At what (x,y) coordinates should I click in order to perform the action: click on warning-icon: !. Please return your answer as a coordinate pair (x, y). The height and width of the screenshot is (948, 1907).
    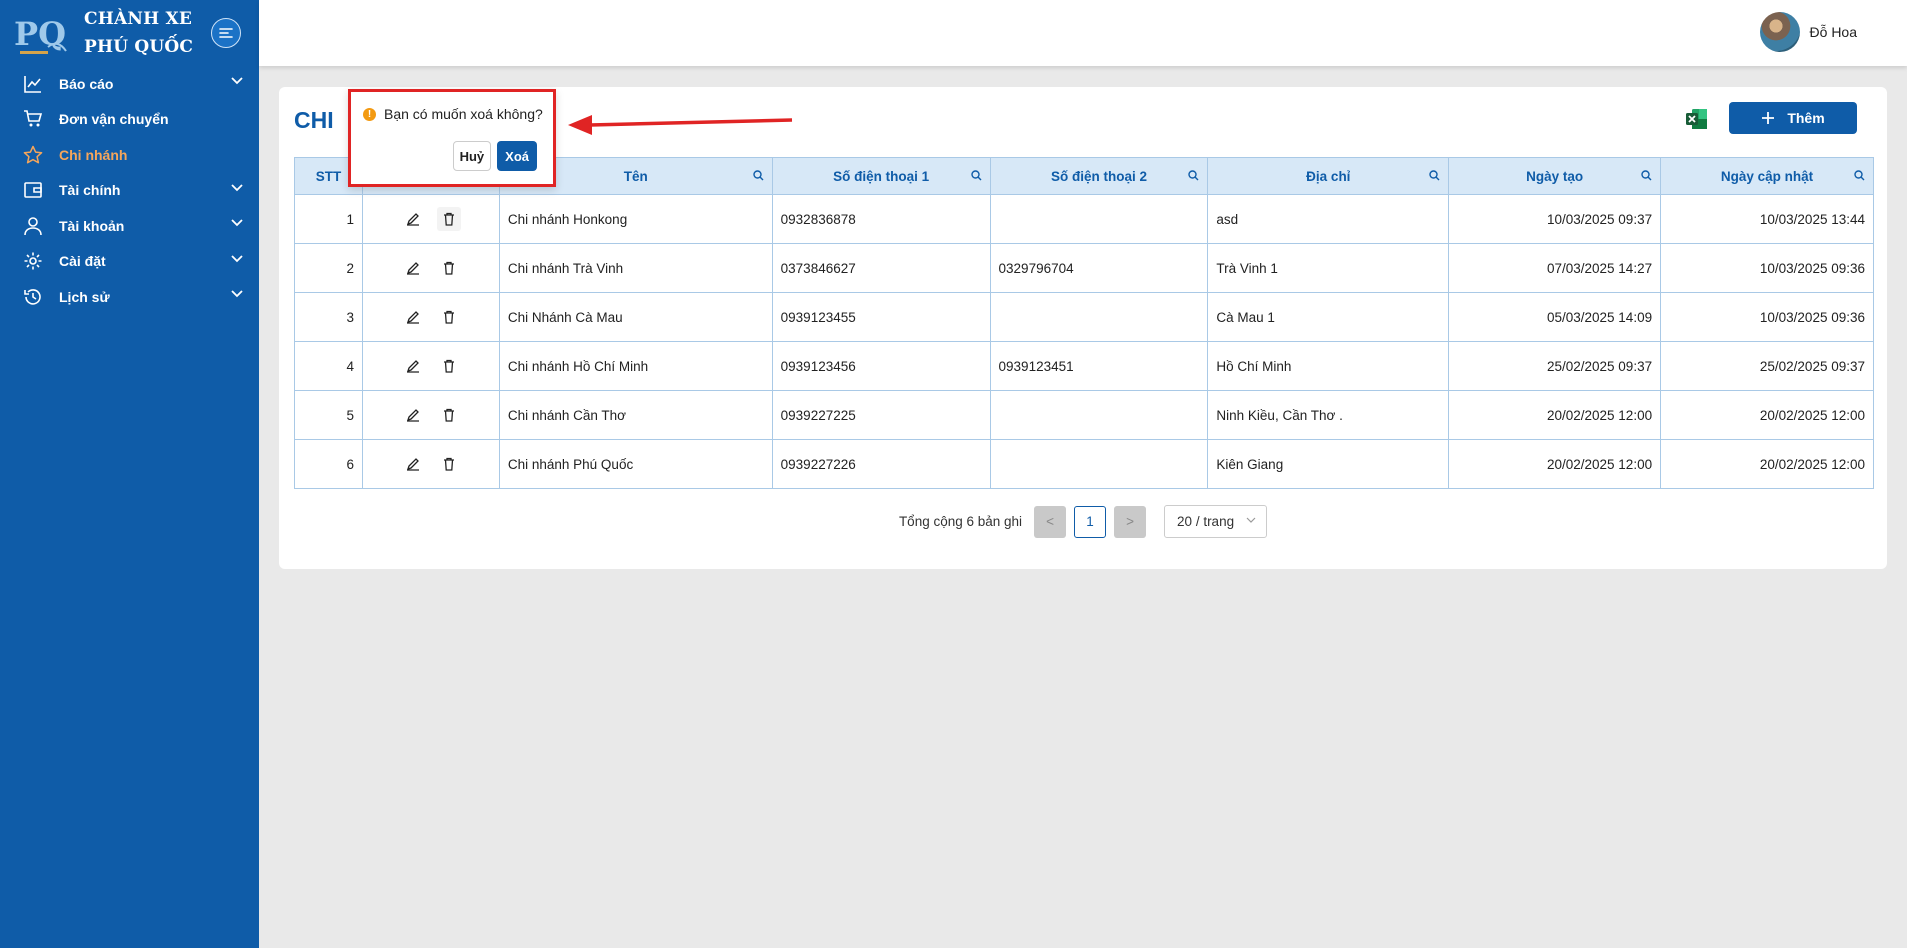
    Looking at the image, I should click on (369, 114).